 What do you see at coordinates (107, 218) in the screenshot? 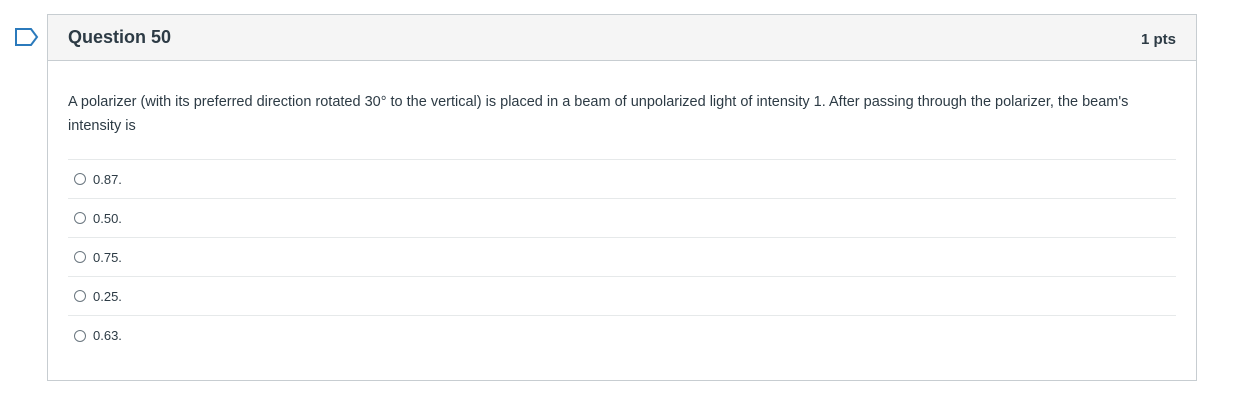
I see `answer-label: 0.50.` at bounding box center [107, 218].